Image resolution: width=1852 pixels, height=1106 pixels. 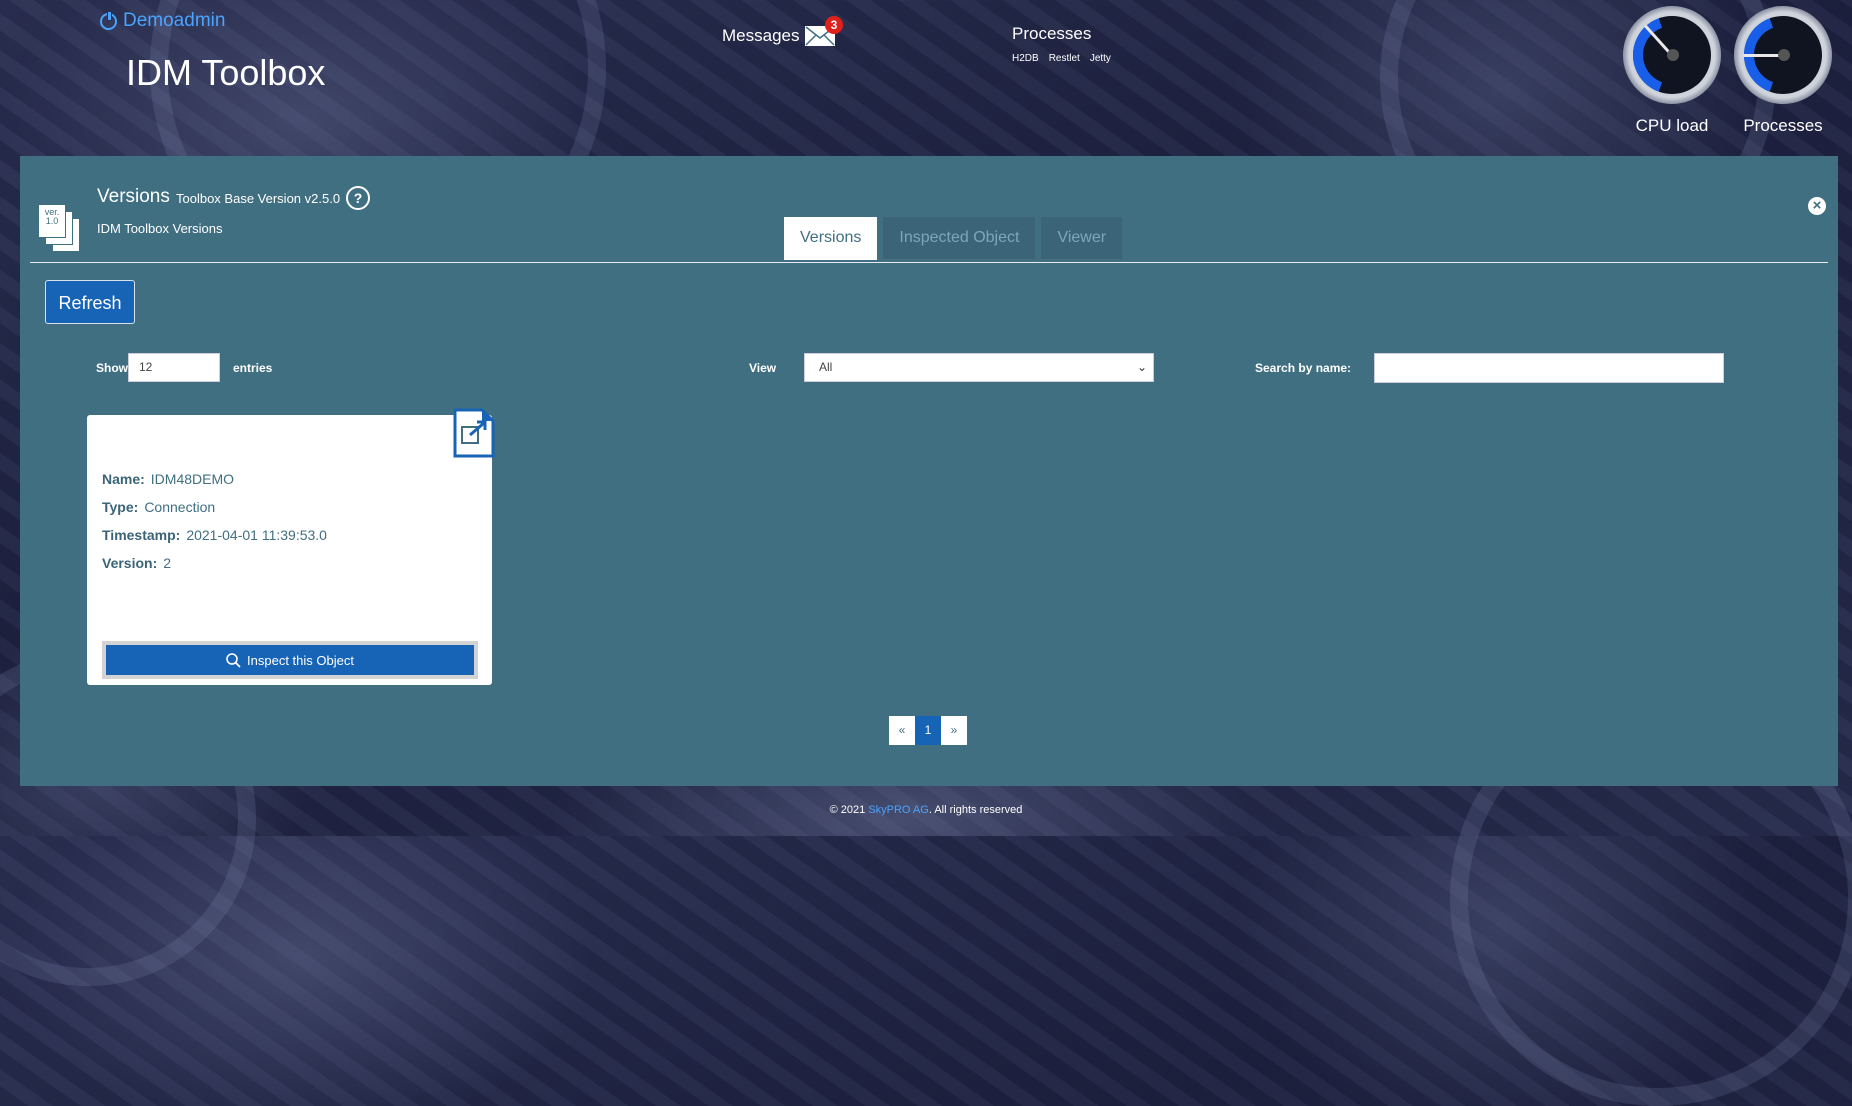 I want to click on messages-link: Messages, so click(x=779, y=36).